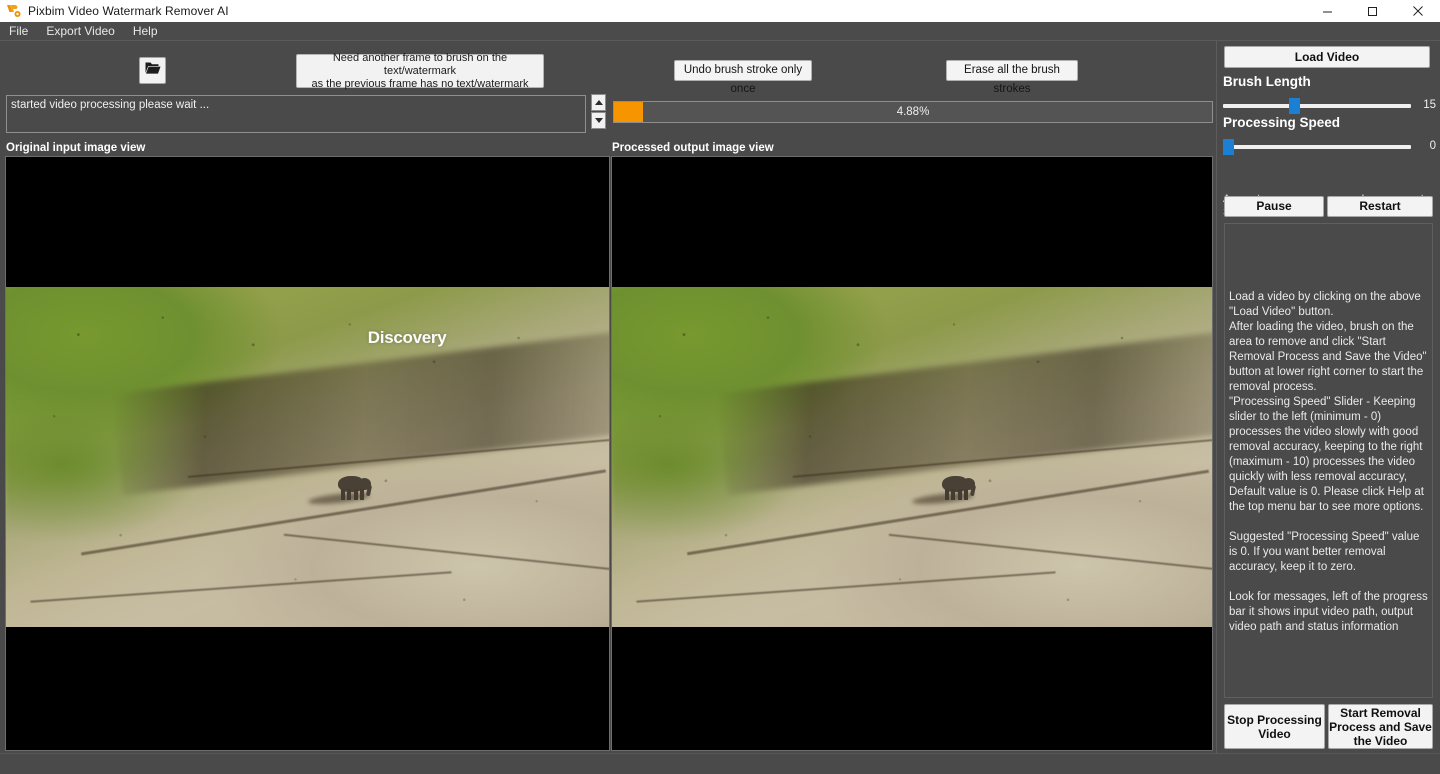 The image size is (1440, 774). What do you see at coordinates (973, 490) in the screenshot?
I see `elephant-trunk` at bounding box center [973, 490].